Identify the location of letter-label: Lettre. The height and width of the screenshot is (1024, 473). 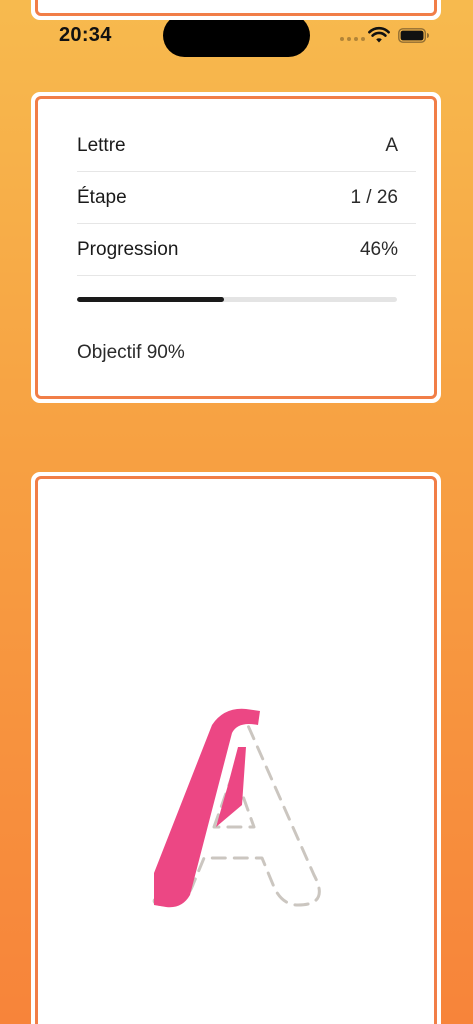
(101, 145).